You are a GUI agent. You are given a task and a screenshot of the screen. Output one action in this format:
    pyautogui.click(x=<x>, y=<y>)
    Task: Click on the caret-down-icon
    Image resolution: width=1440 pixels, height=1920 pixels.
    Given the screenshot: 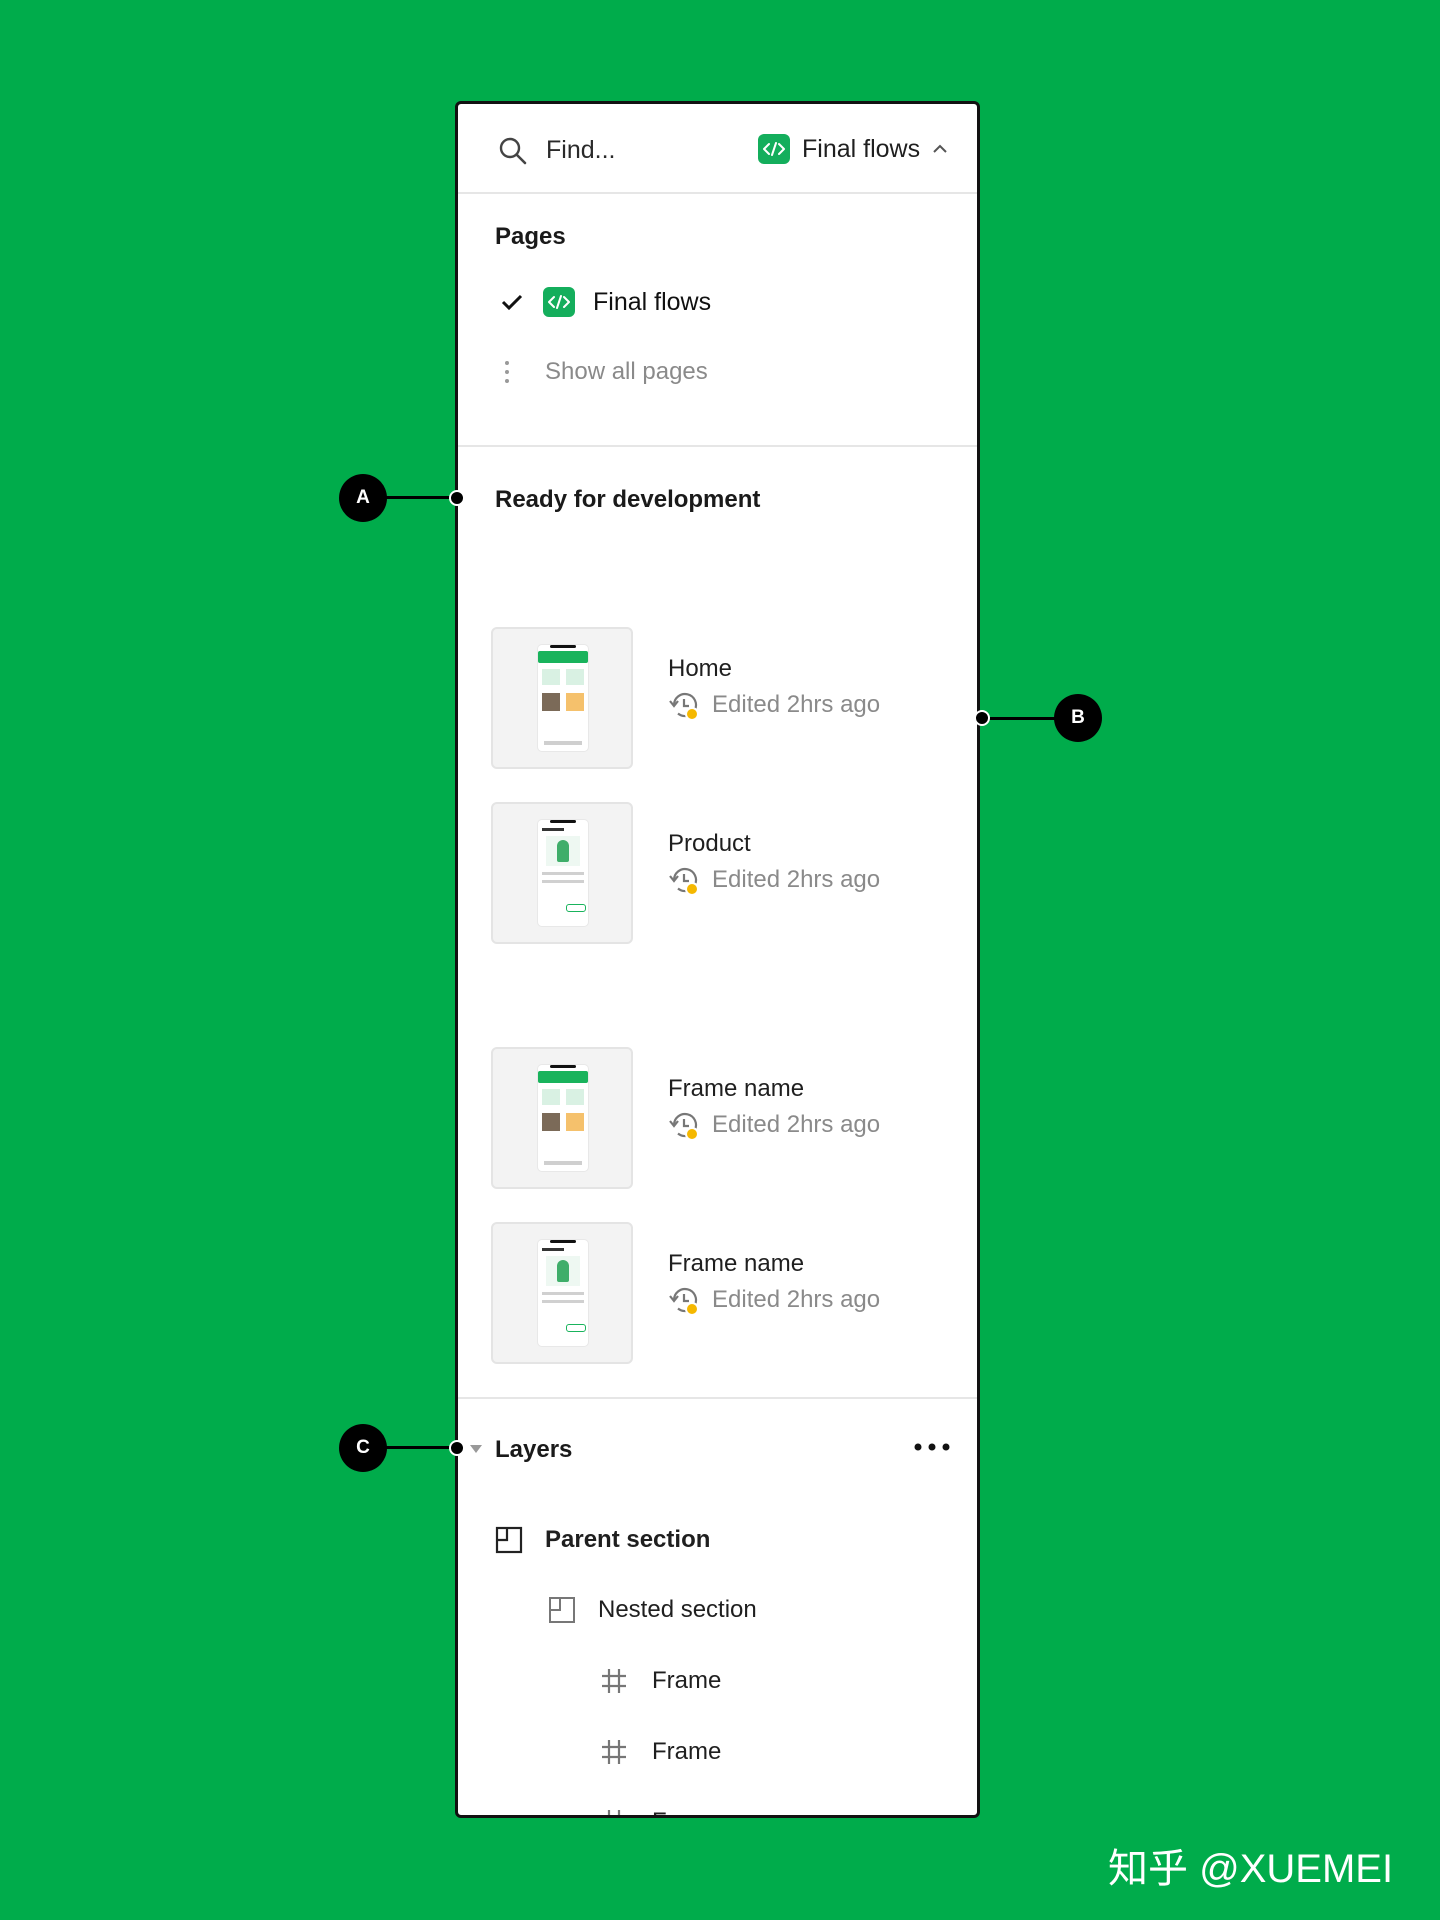 What is the action you would take?
    pyautogui.click(x=476, y=1449)
    